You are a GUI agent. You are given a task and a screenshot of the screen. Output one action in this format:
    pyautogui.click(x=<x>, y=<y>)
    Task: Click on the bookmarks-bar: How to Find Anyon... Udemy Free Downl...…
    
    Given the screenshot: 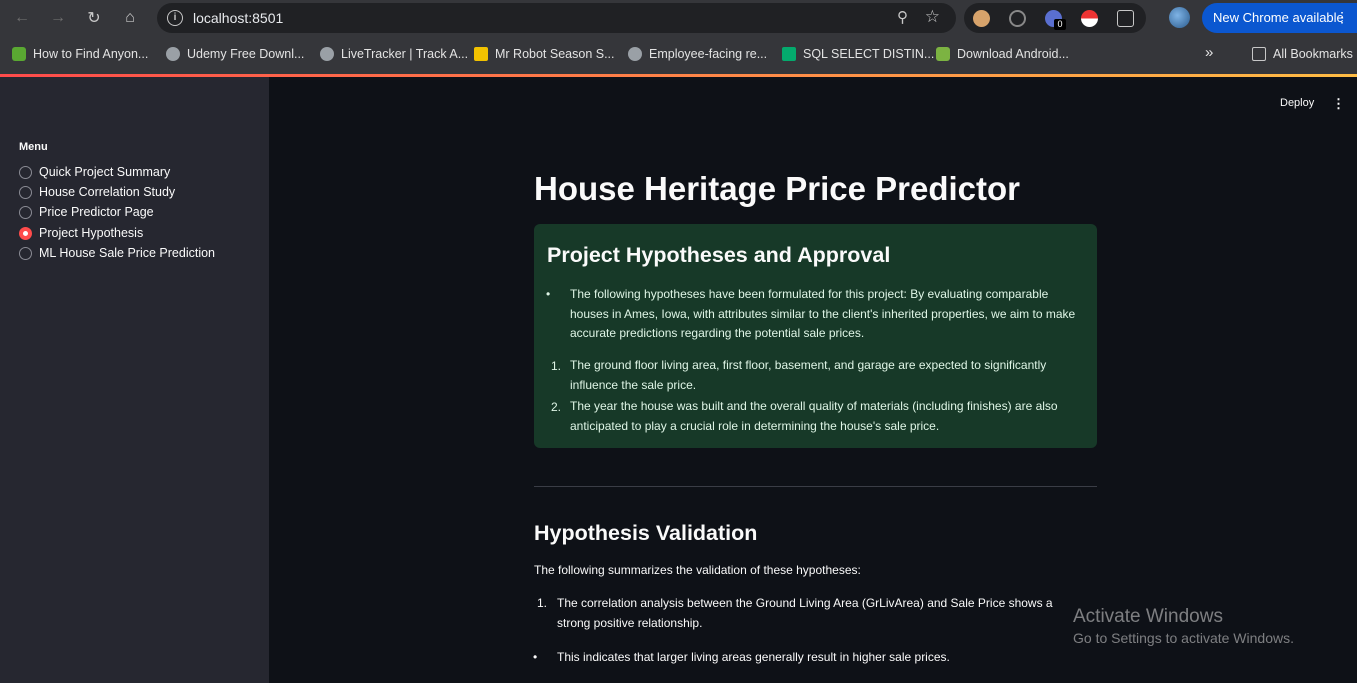 What is the action you would take?
    pyautogui.click(x=678, y=55)
    